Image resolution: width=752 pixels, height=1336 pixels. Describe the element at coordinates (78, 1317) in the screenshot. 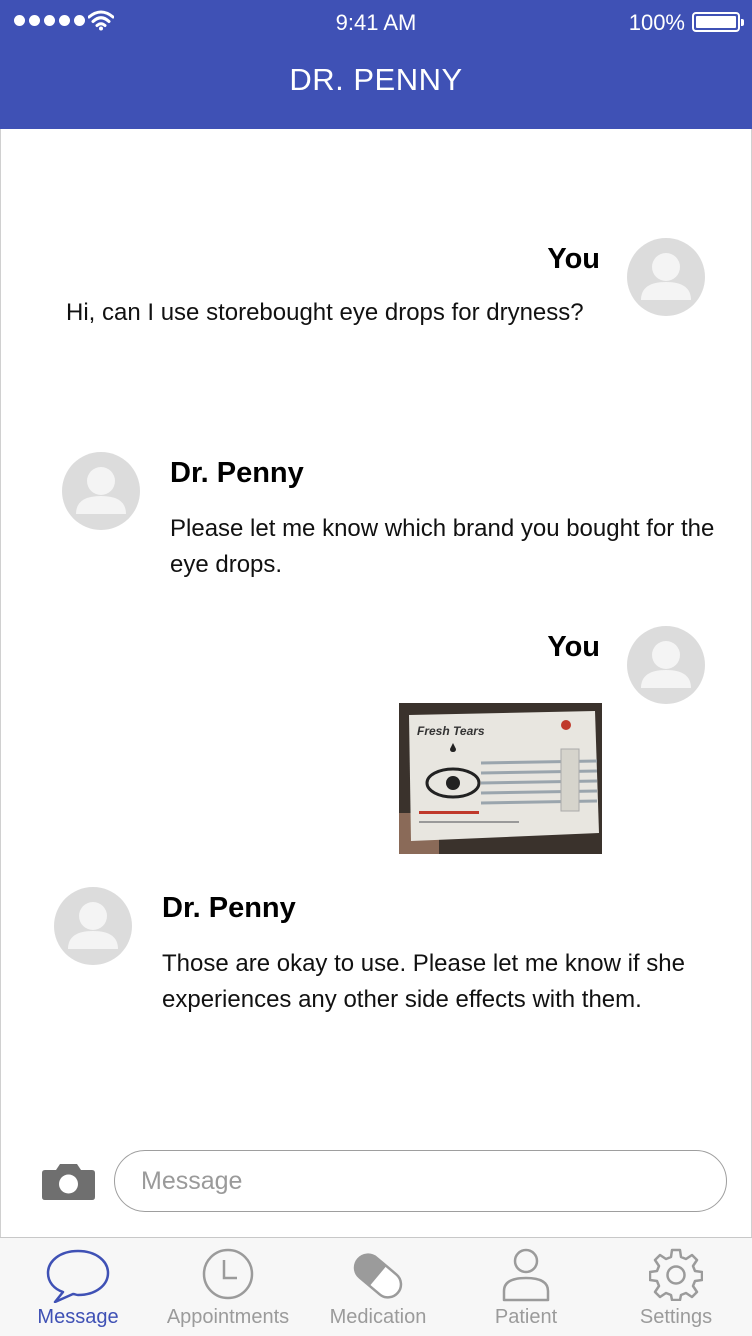

I see `tab-label: Message` at that location.